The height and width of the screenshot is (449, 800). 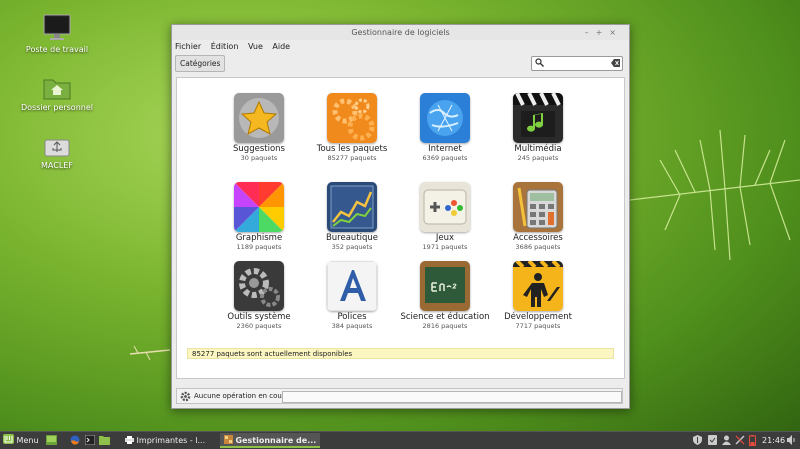 I want to click on category-count: 1971 paquets, so click(x=445, y=247).